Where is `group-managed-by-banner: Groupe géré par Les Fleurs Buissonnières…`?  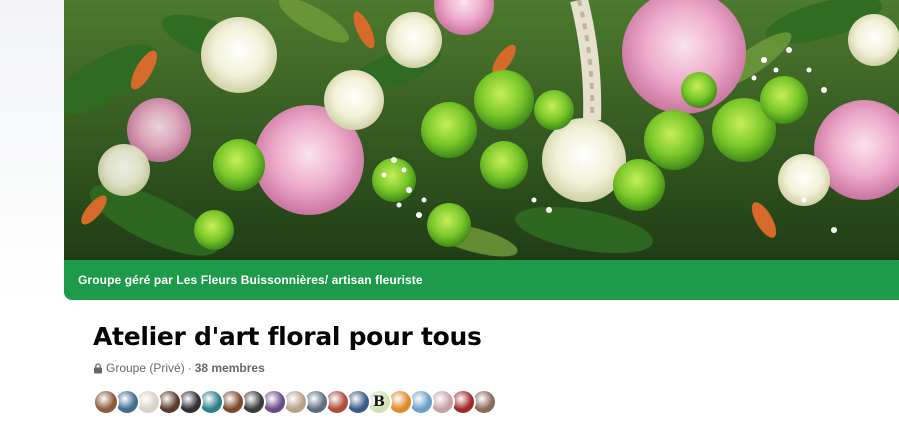 group-managed-by-banner: Groupe géré par Les Fleurs Buissonnières… is located at coordinates (481, 280).